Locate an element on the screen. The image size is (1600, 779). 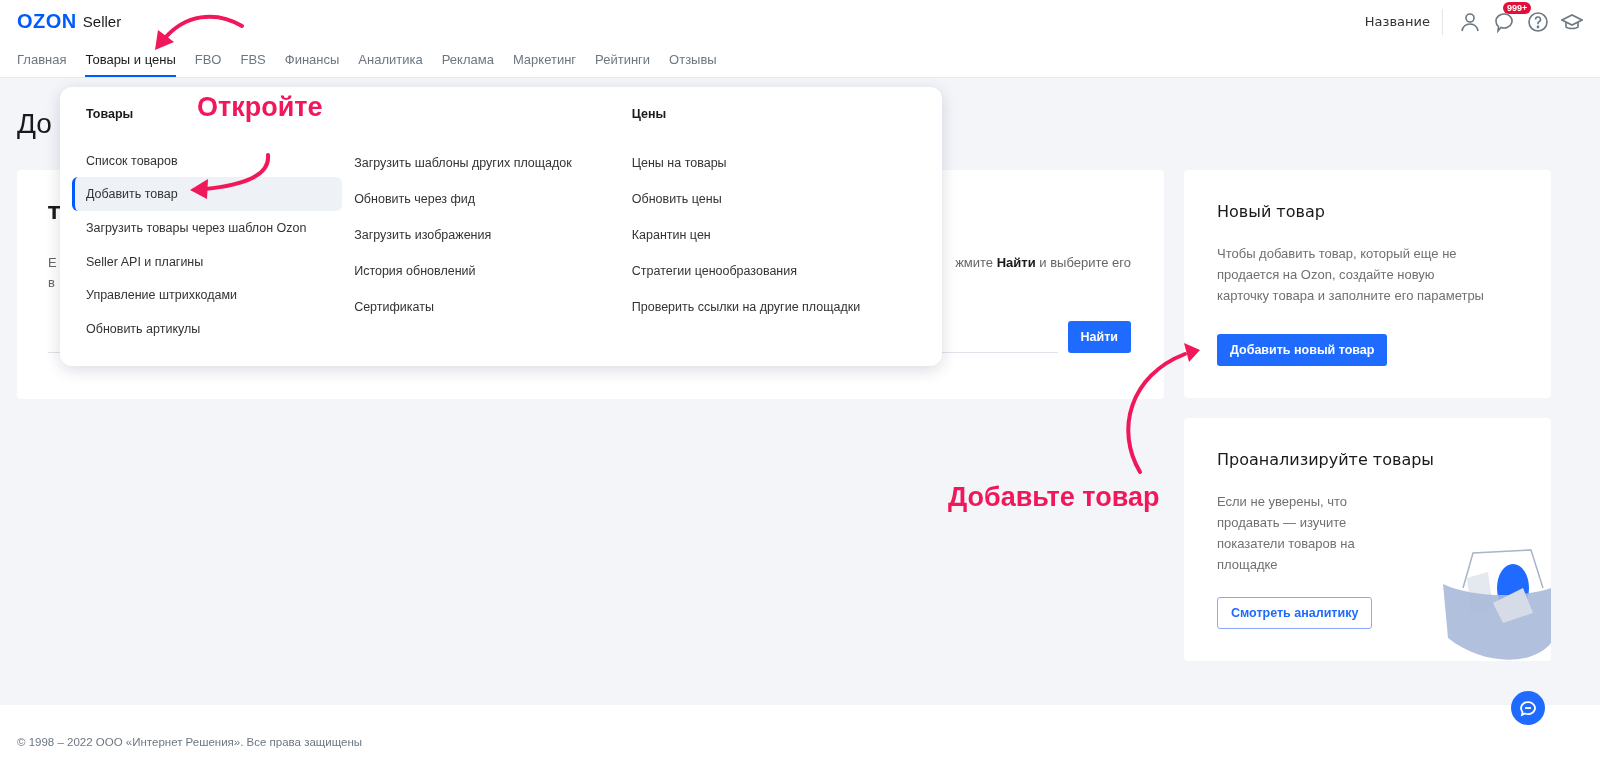
support-chat-button is located at coordinates (1528, 708).